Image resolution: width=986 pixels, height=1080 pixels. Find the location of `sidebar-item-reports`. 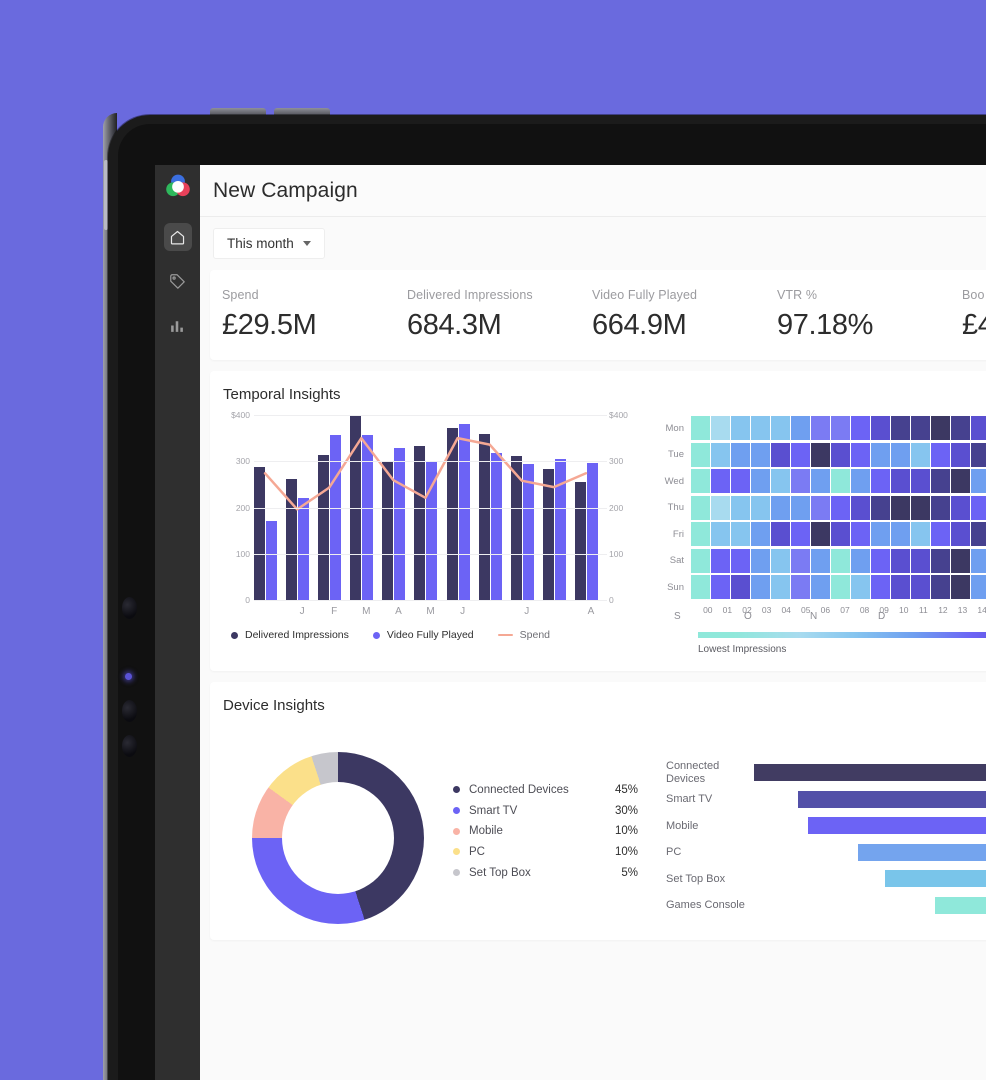

sidebar-item-reports is located at coordinates (178, 325).